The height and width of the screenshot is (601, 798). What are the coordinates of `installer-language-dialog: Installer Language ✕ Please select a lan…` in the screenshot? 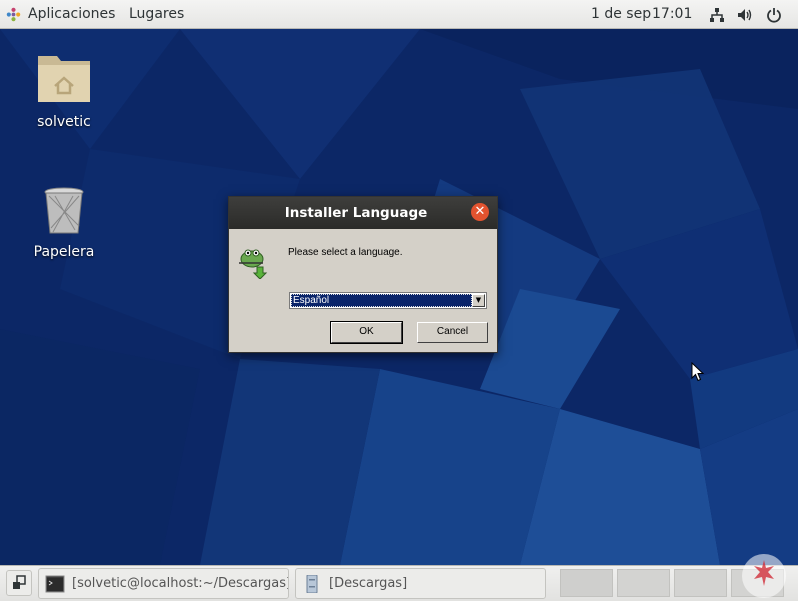 It's located at (363, 274).